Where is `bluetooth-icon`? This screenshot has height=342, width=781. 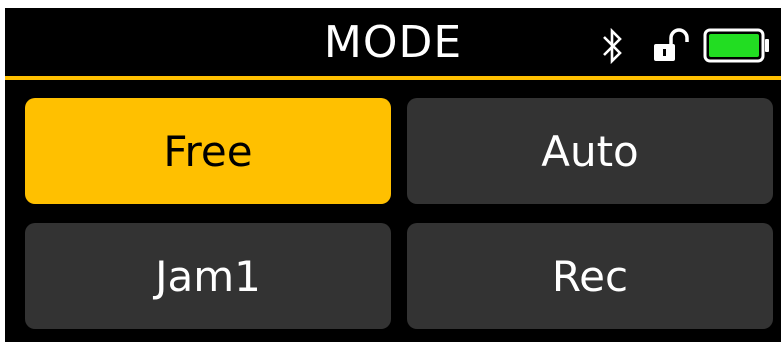 bluetooth-icon is located at coordinates (612, 46).